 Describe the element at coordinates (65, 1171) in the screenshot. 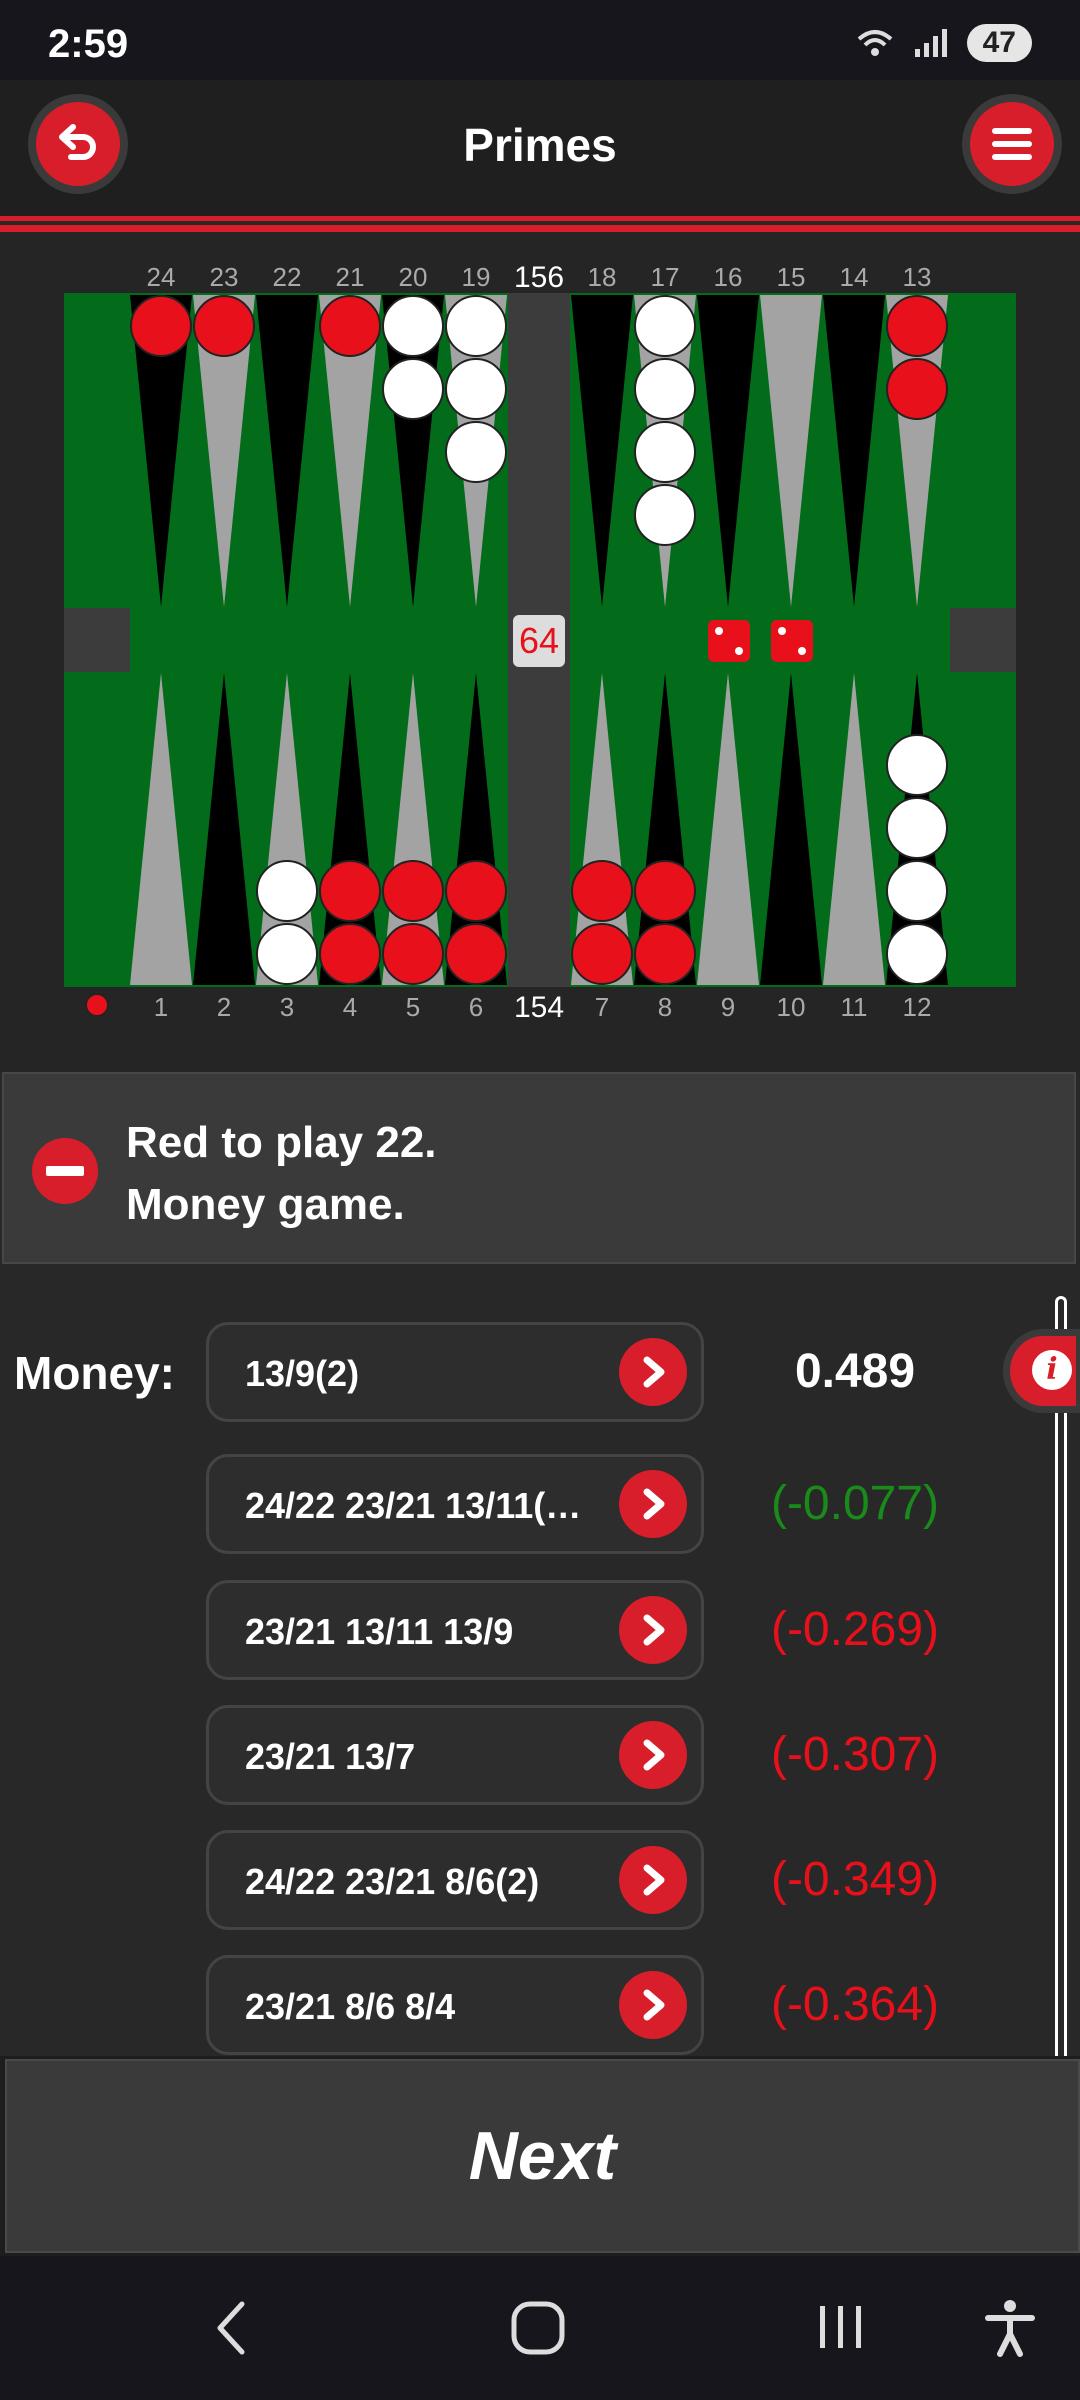

I see `minus-circle-icon` at that location.